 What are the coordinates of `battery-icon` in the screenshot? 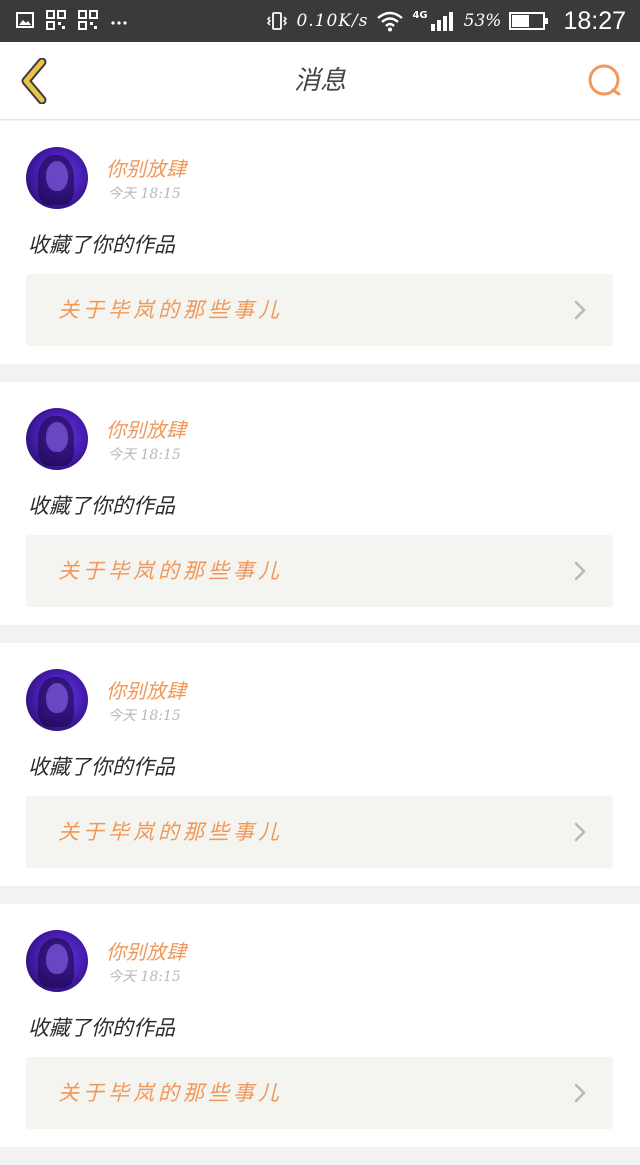 It's located at (529, 21).